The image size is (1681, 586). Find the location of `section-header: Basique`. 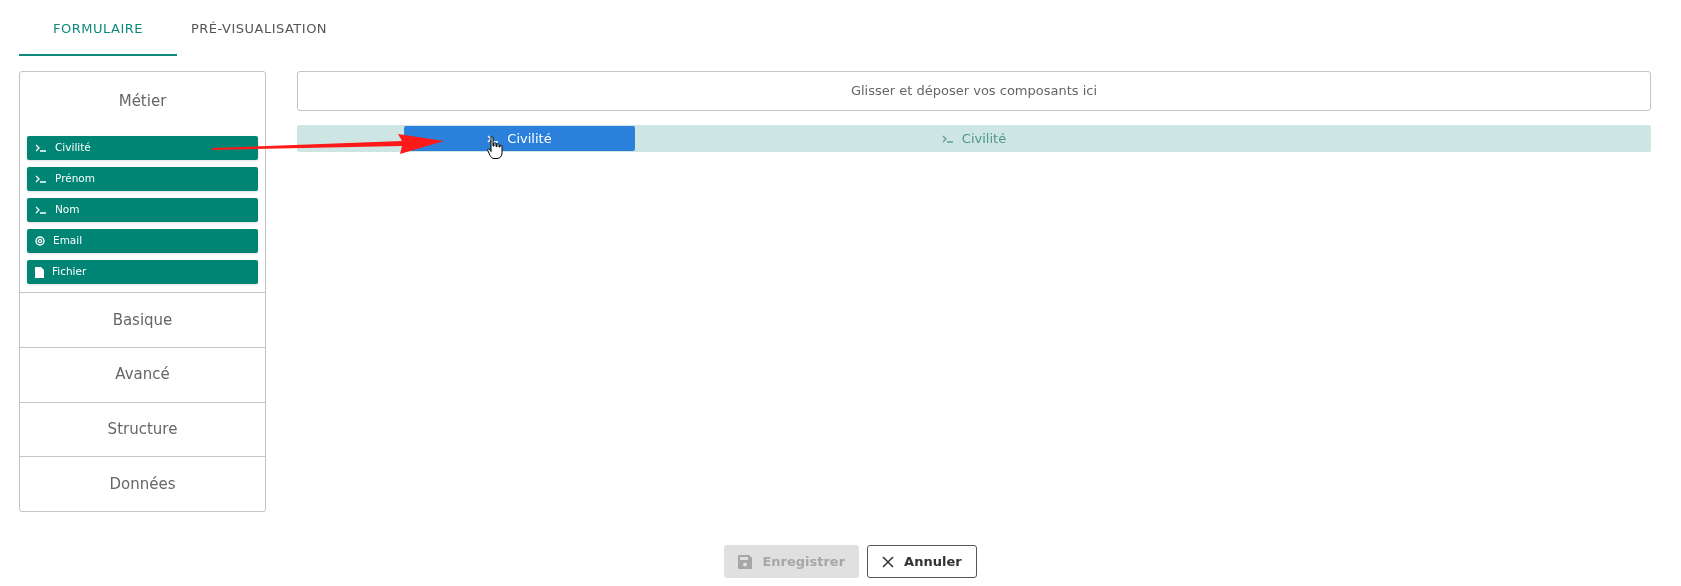

section-header: Basique is located at coordinates (142, 320).